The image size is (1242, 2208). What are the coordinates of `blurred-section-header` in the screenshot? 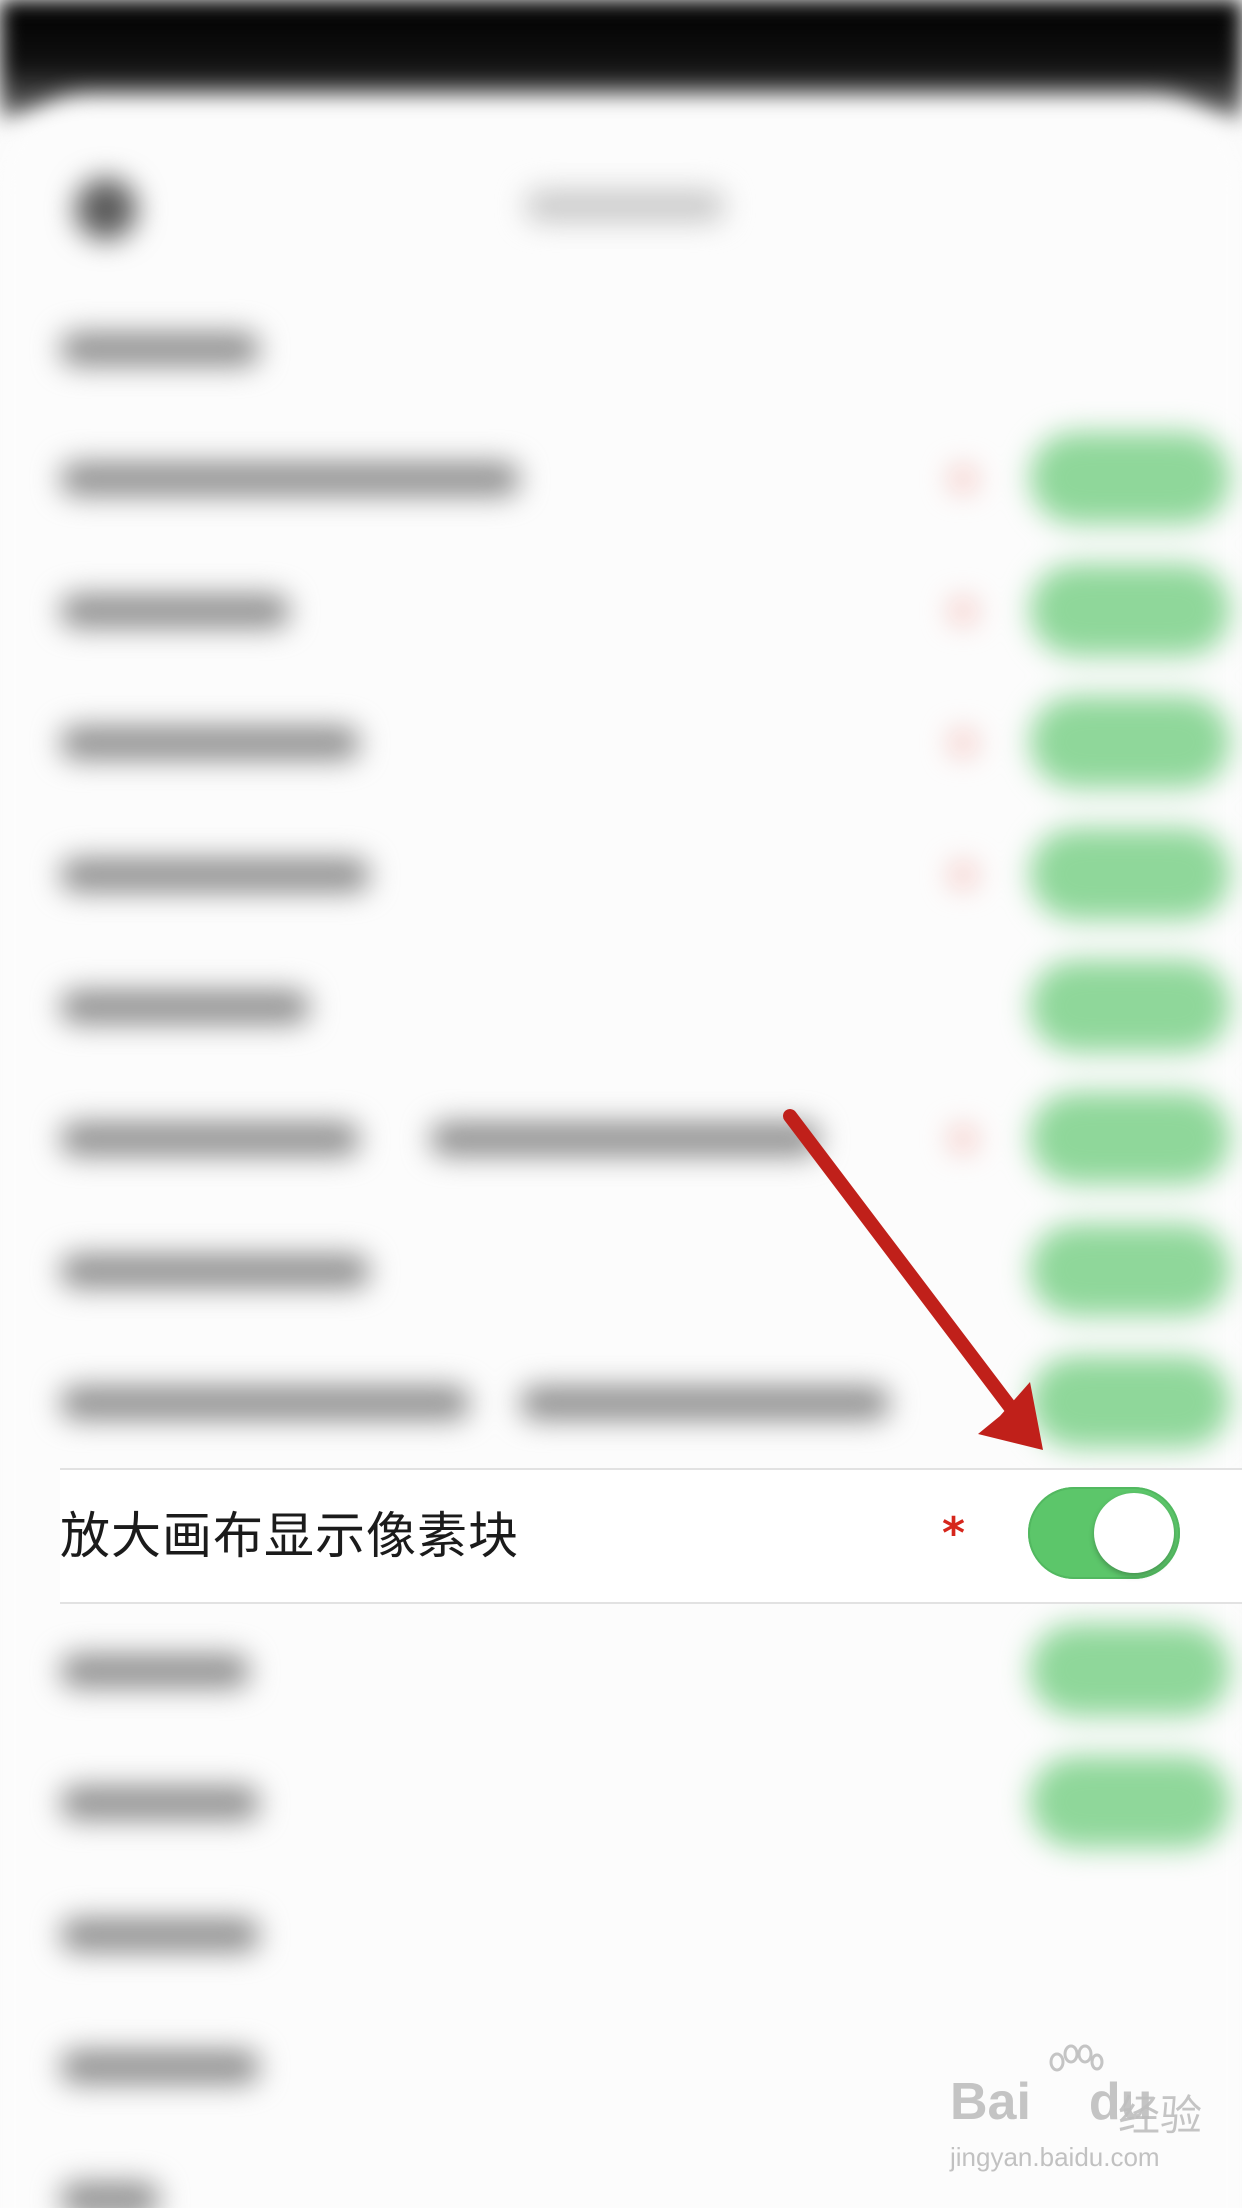 It's located at (650, 348).